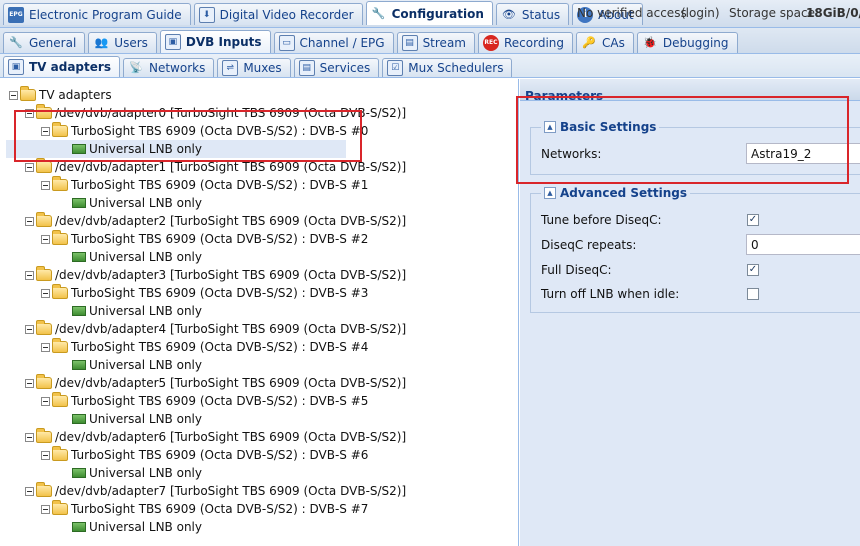  I want to click on tab-epg: EPG Electronic Program Guide, so click(97, 14).